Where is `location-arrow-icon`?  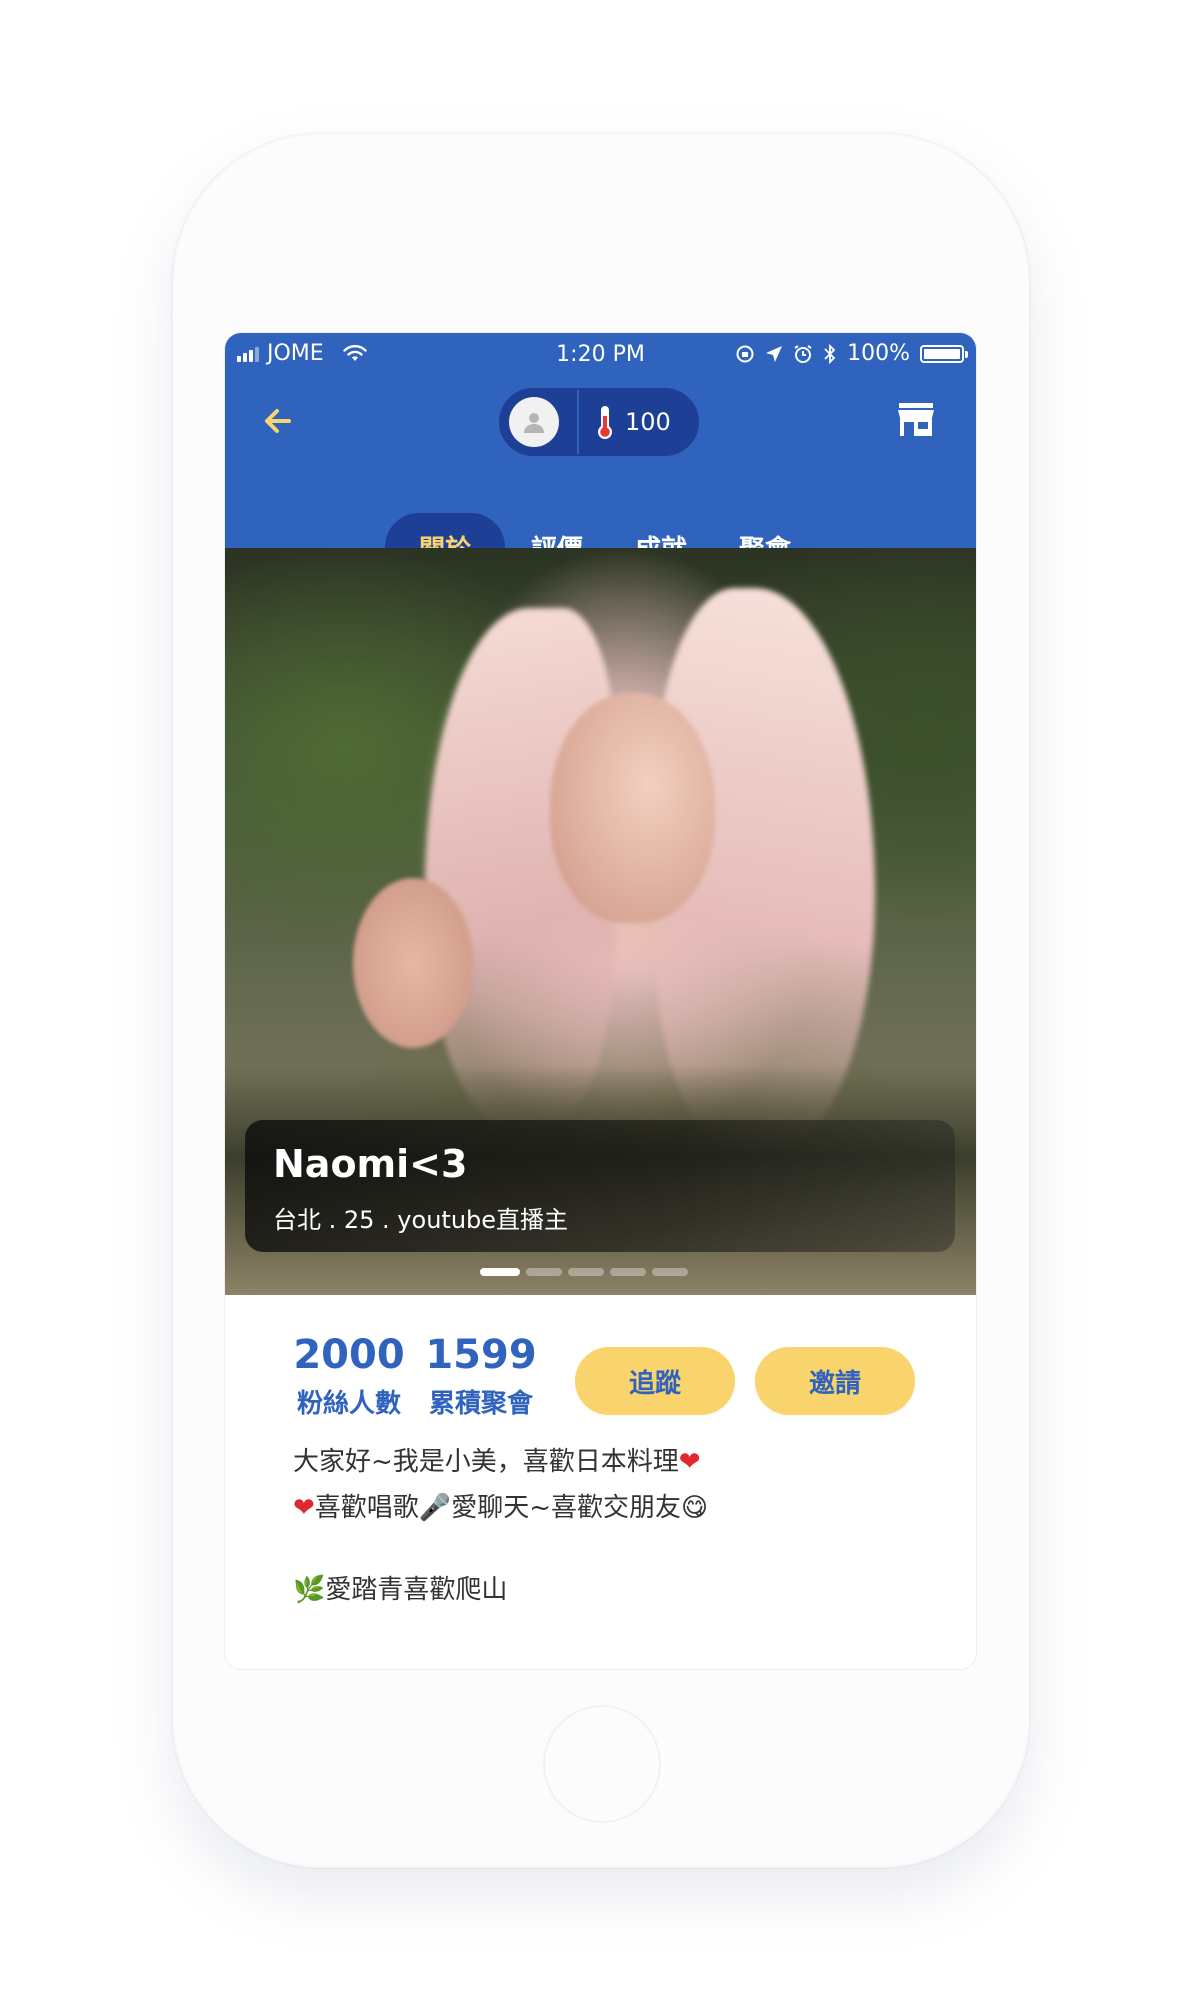
location-arrow-icon is located at coordinates (774, 353).